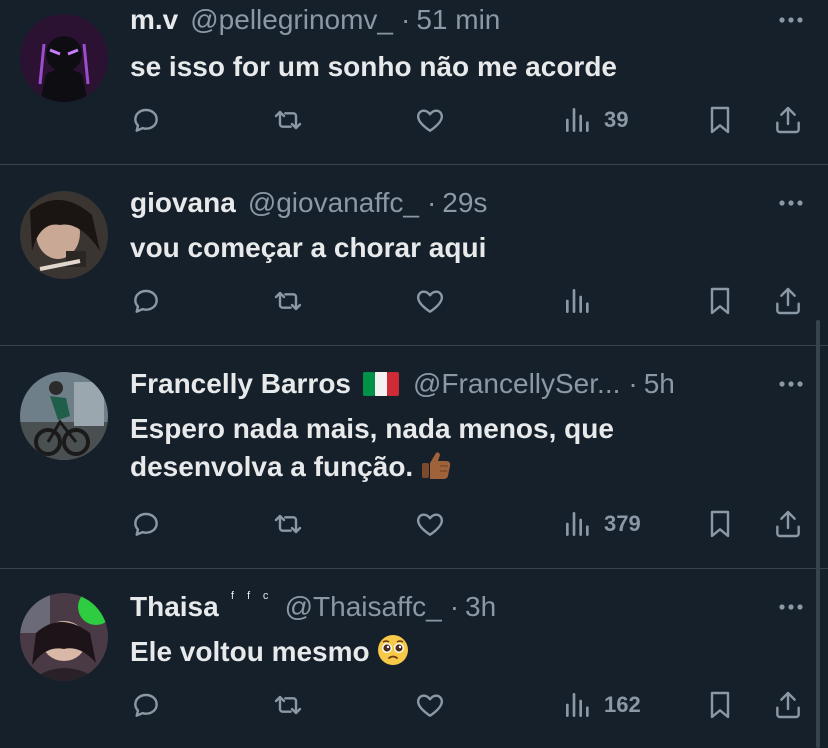  What do you see at coordinates (470, 705) in the screenshot?
I see `tweet-actions: 162` at bounding box center [470, 705].